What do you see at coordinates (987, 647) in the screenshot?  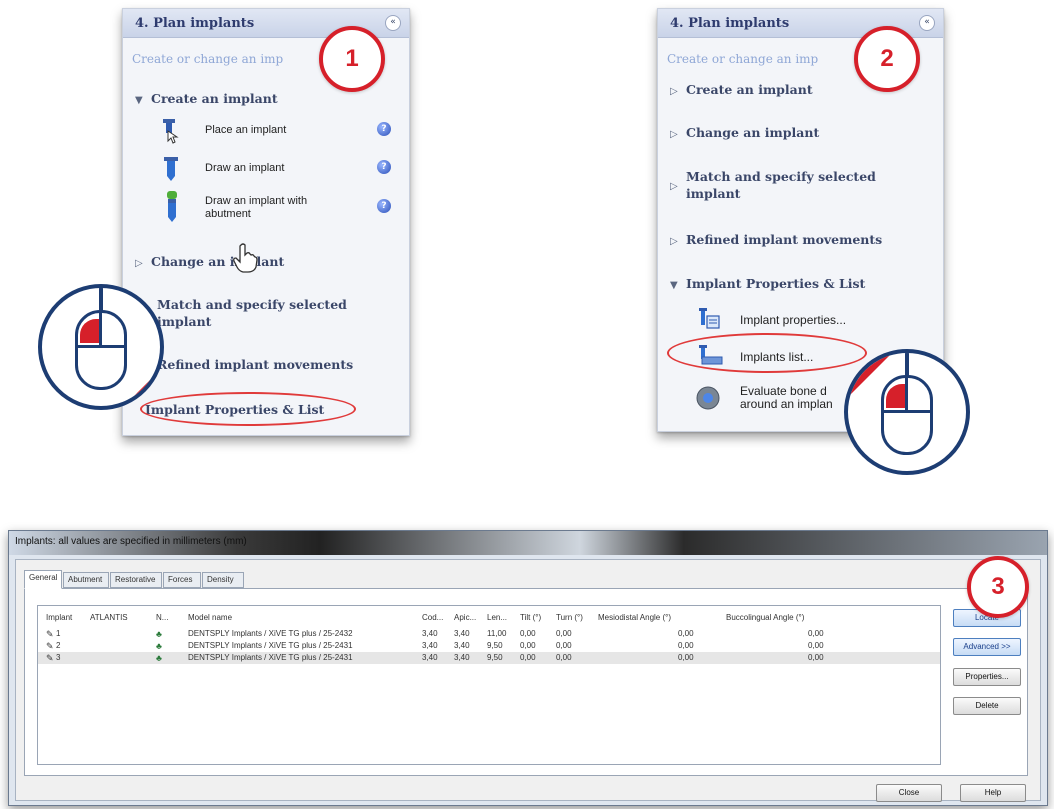 I see `advanced-button: Advanced >>` at bounding box center [987, 647].